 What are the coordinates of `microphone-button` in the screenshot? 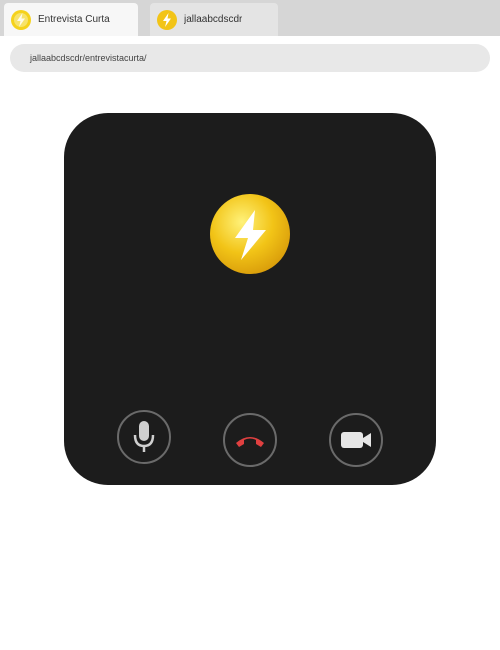 It's located at (144, 437).